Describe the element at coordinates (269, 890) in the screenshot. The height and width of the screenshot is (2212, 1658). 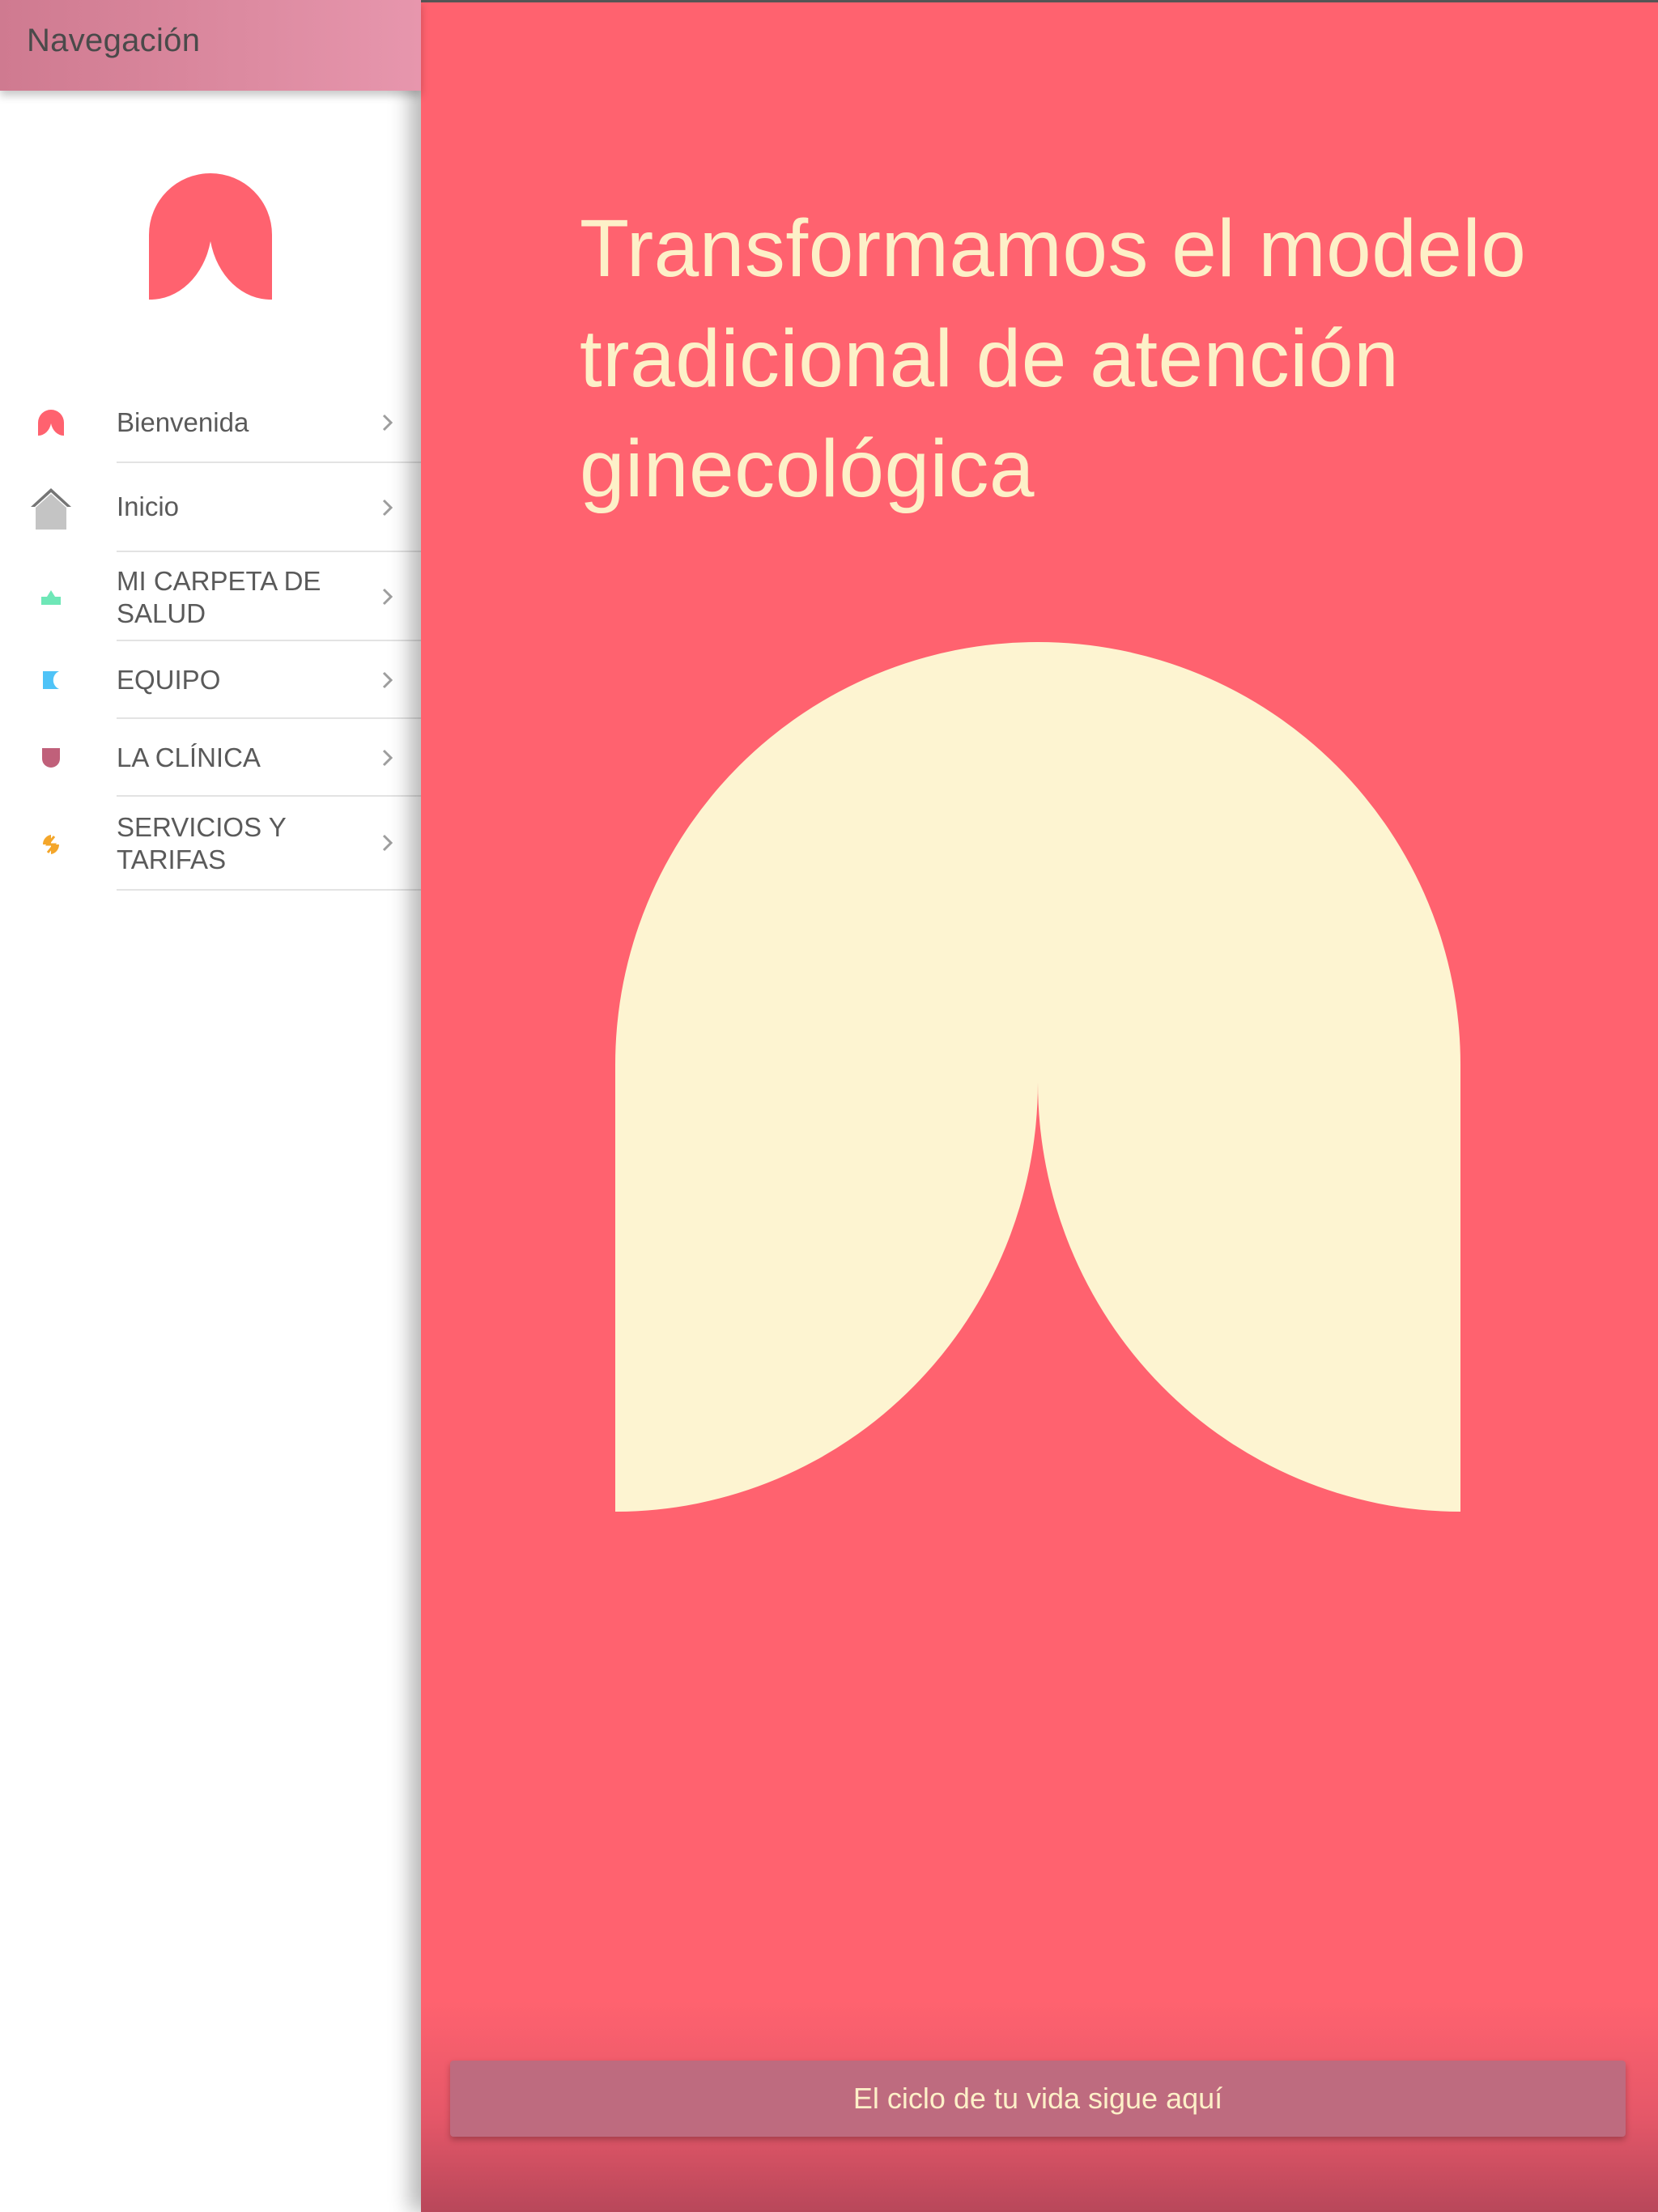
I see `divider` at that location.